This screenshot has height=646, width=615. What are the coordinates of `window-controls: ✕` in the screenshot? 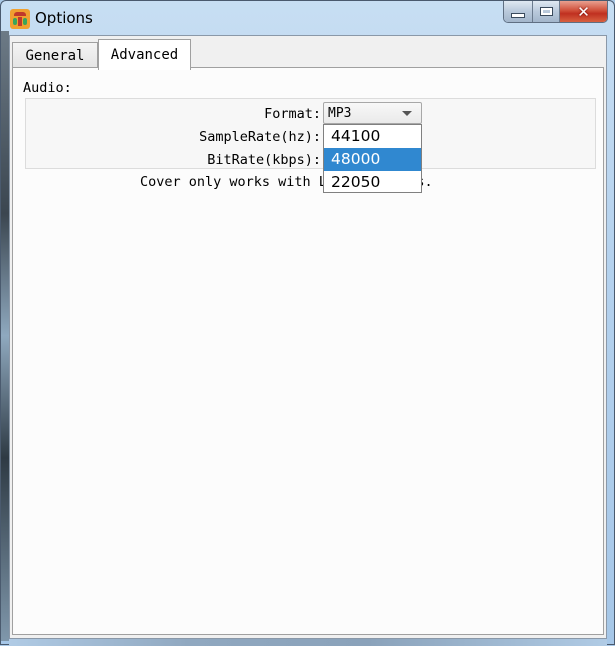 It's located at (555, 12).